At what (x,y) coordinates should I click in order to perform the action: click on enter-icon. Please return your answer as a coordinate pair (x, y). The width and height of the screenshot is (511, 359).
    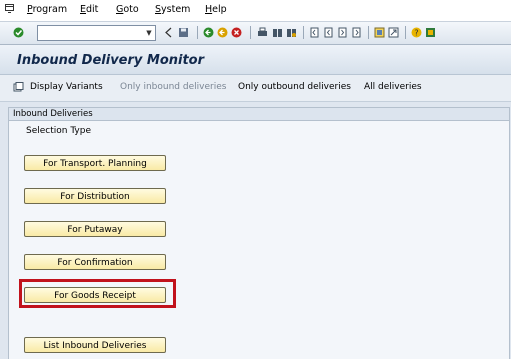
    Looking at the image, I should click on (18, 32).